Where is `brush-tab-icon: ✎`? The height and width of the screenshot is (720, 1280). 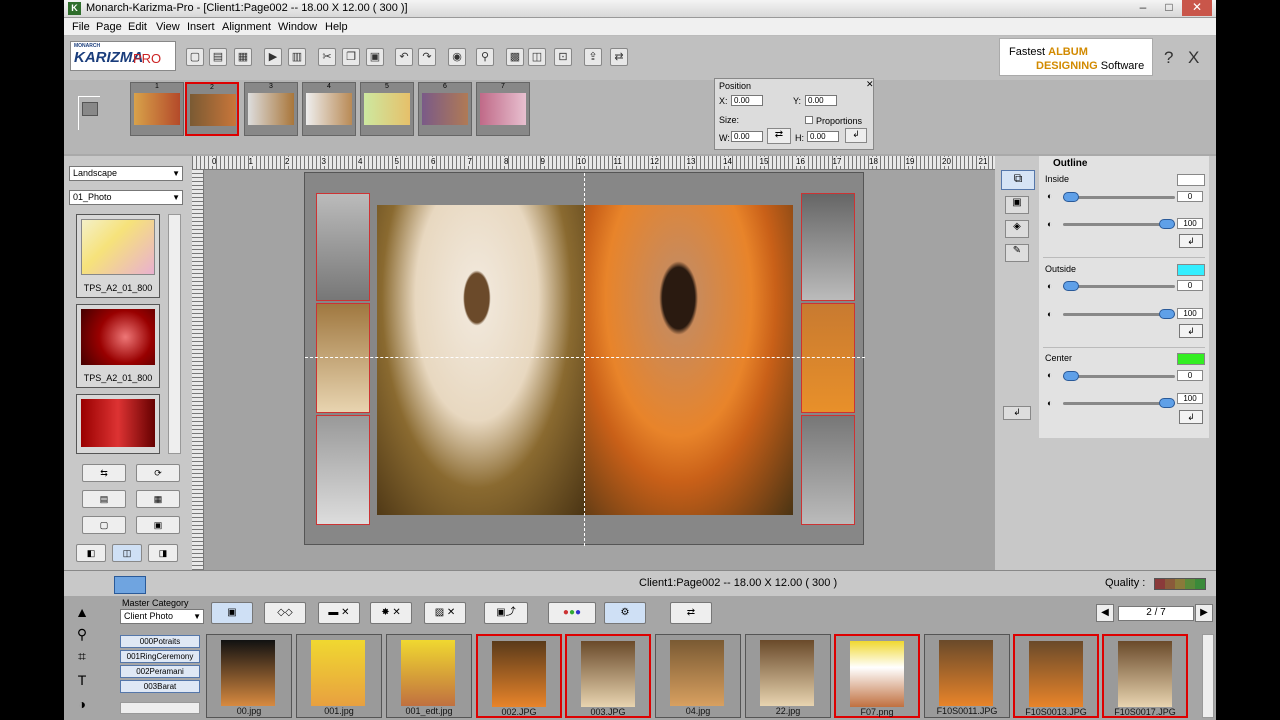 brush-tab-icon: ✎ is located at coordinates (1017, 253).